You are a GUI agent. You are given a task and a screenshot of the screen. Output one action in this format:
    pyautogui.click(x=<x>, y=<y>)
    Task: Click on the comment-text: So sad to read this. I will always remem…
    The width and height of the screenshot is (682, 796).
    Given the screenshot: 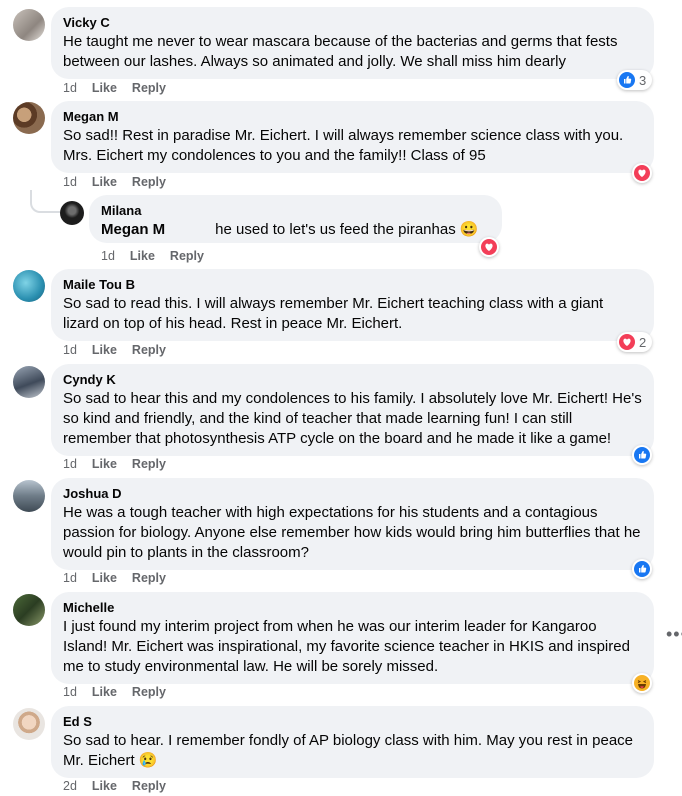 What is the action you would take?
    pyautogui.click(x=333, y=313)
    